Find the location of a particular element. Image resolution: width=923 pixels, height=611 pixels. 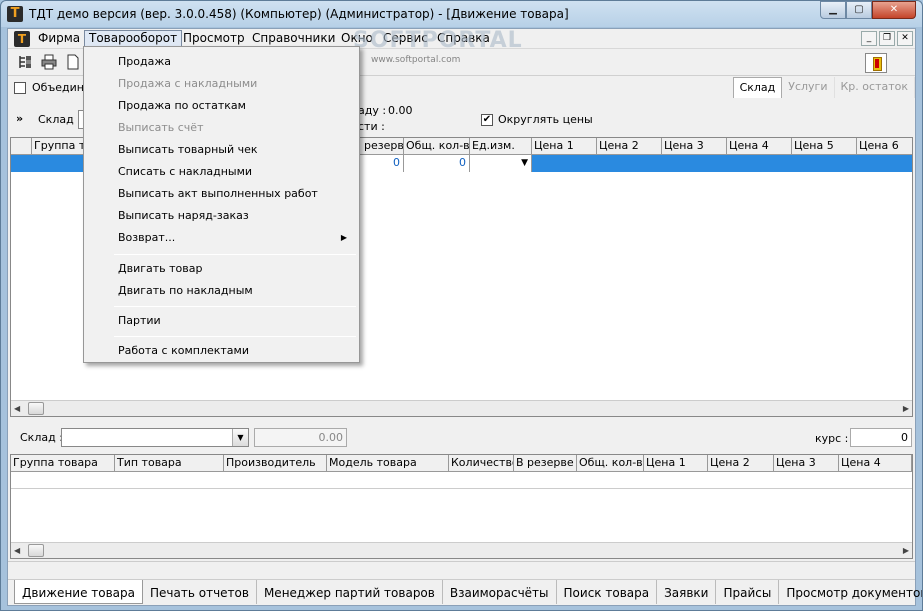

column-header: В резерве is located at coordinates (545, 463).